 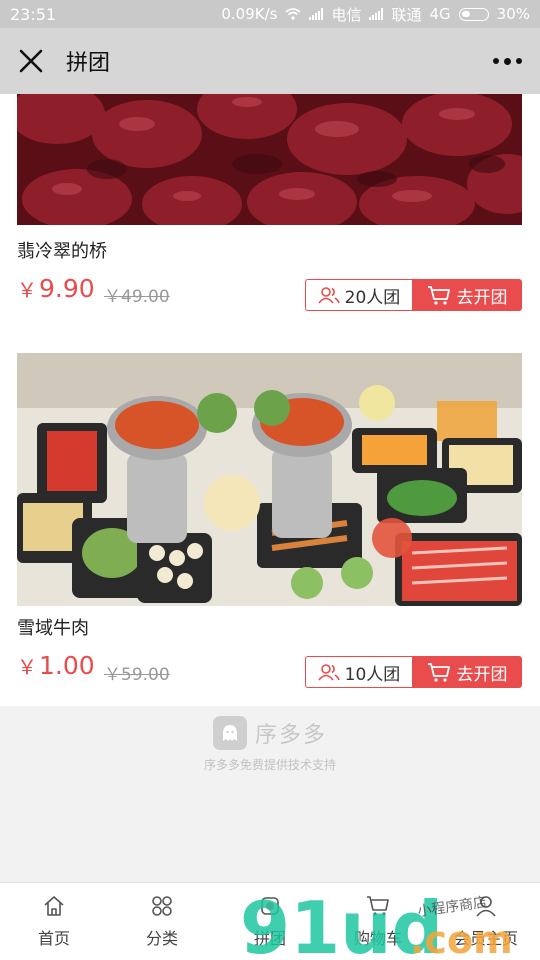 I want to click on carrier-1: 电信, so click(x=346, y=14).